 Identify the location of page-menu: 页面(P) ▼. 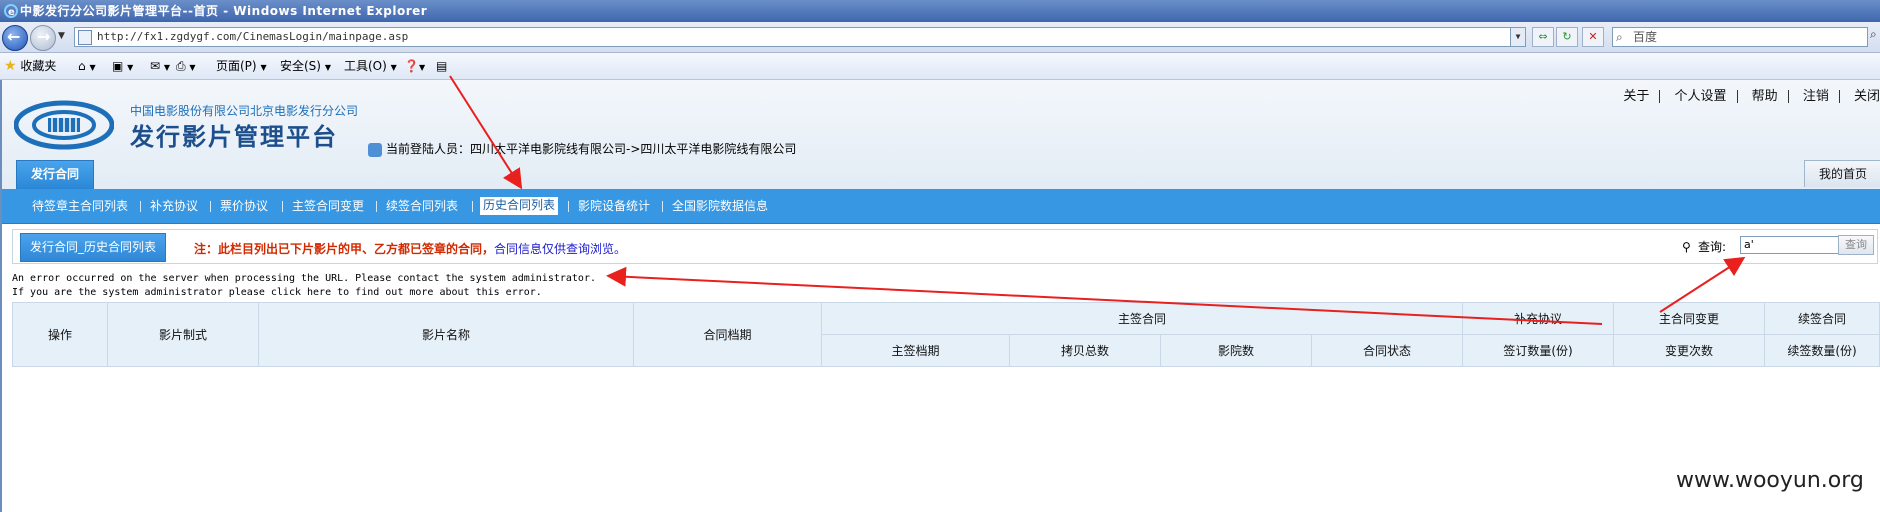
(241, 67).